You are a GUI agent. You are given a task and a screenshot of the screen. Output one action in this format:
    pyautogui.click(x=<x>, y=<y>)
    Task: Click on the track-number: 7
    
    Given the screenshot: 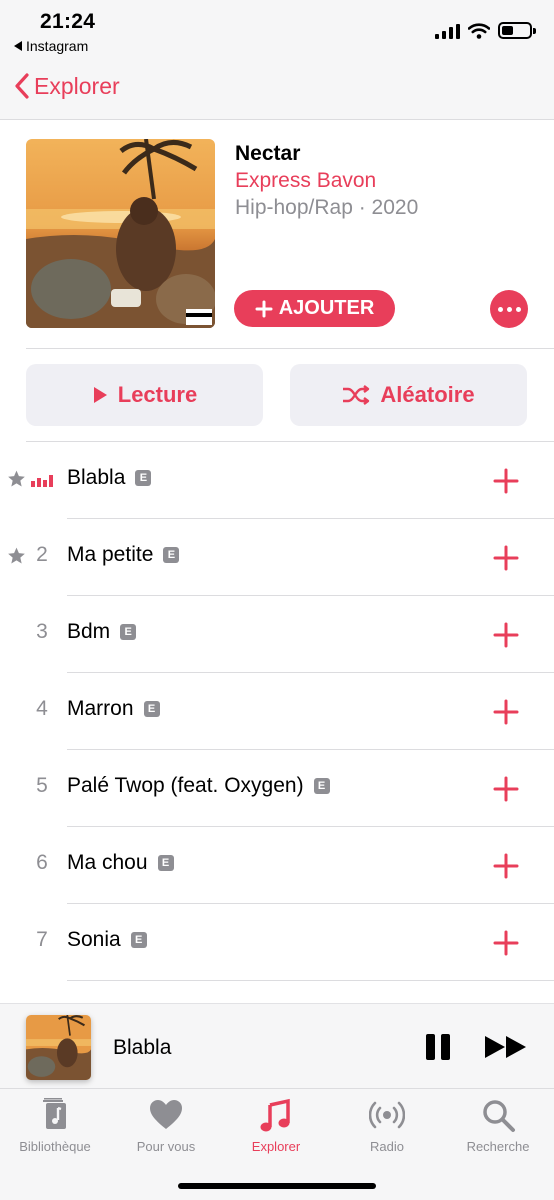 What is the action you would take?
    pyautogui.click(x=42, y=939)
    